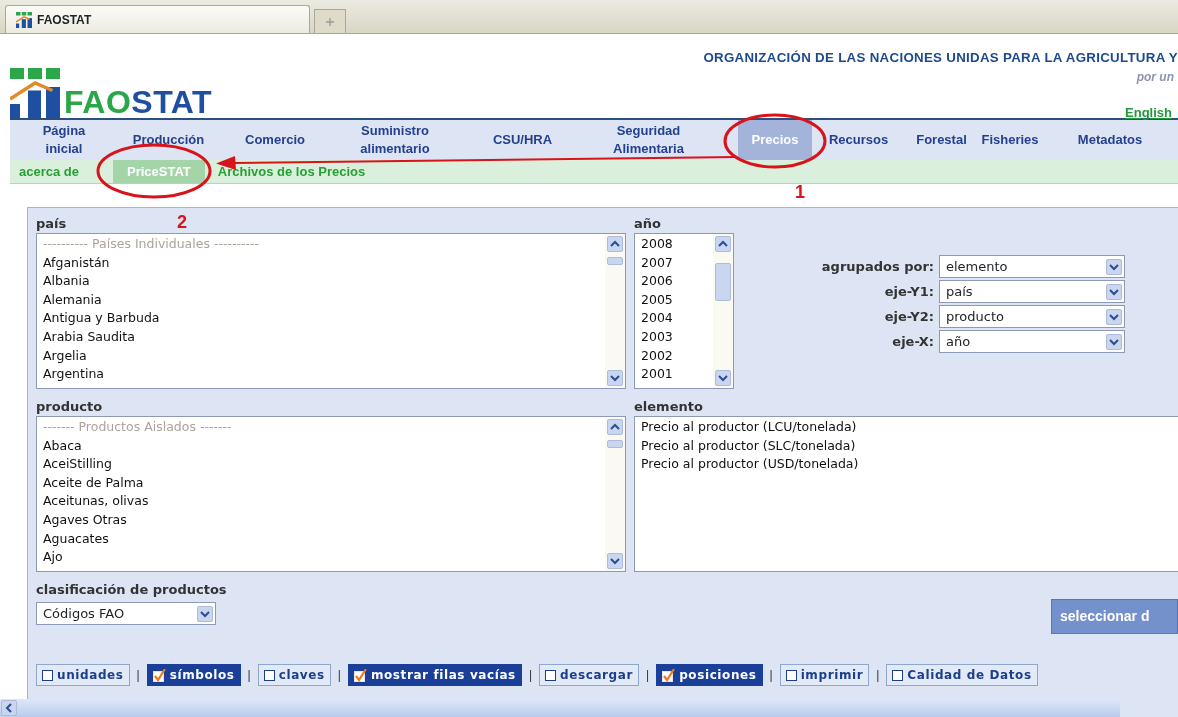 This screenshot has height=717, width=1178. I want to click on list-option: Antigua y Barbuda, so click(101, 318).